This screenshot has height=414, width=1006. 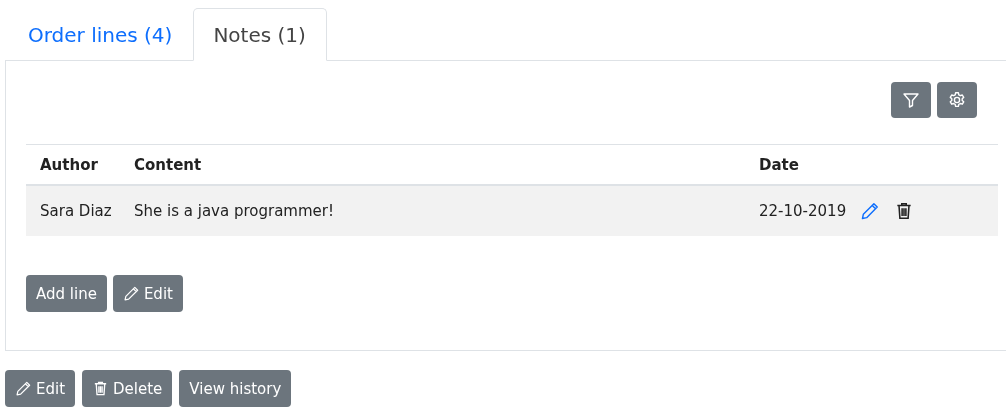 What do you see at coordinates (235, 388) in the screenshot?
I see `action-button: View history` at bounding box center [235, 388].